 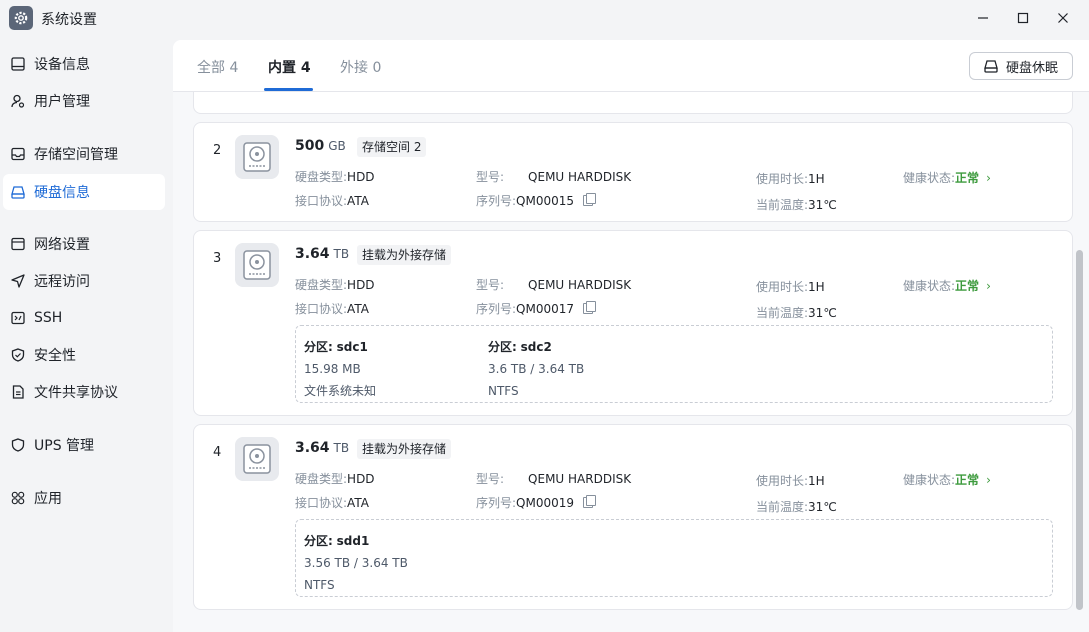 What do you see at coordinates (536, 308) in the screenshot?
I see `serial-field: 序列号:QM00017` at bounding box center [536, 308].